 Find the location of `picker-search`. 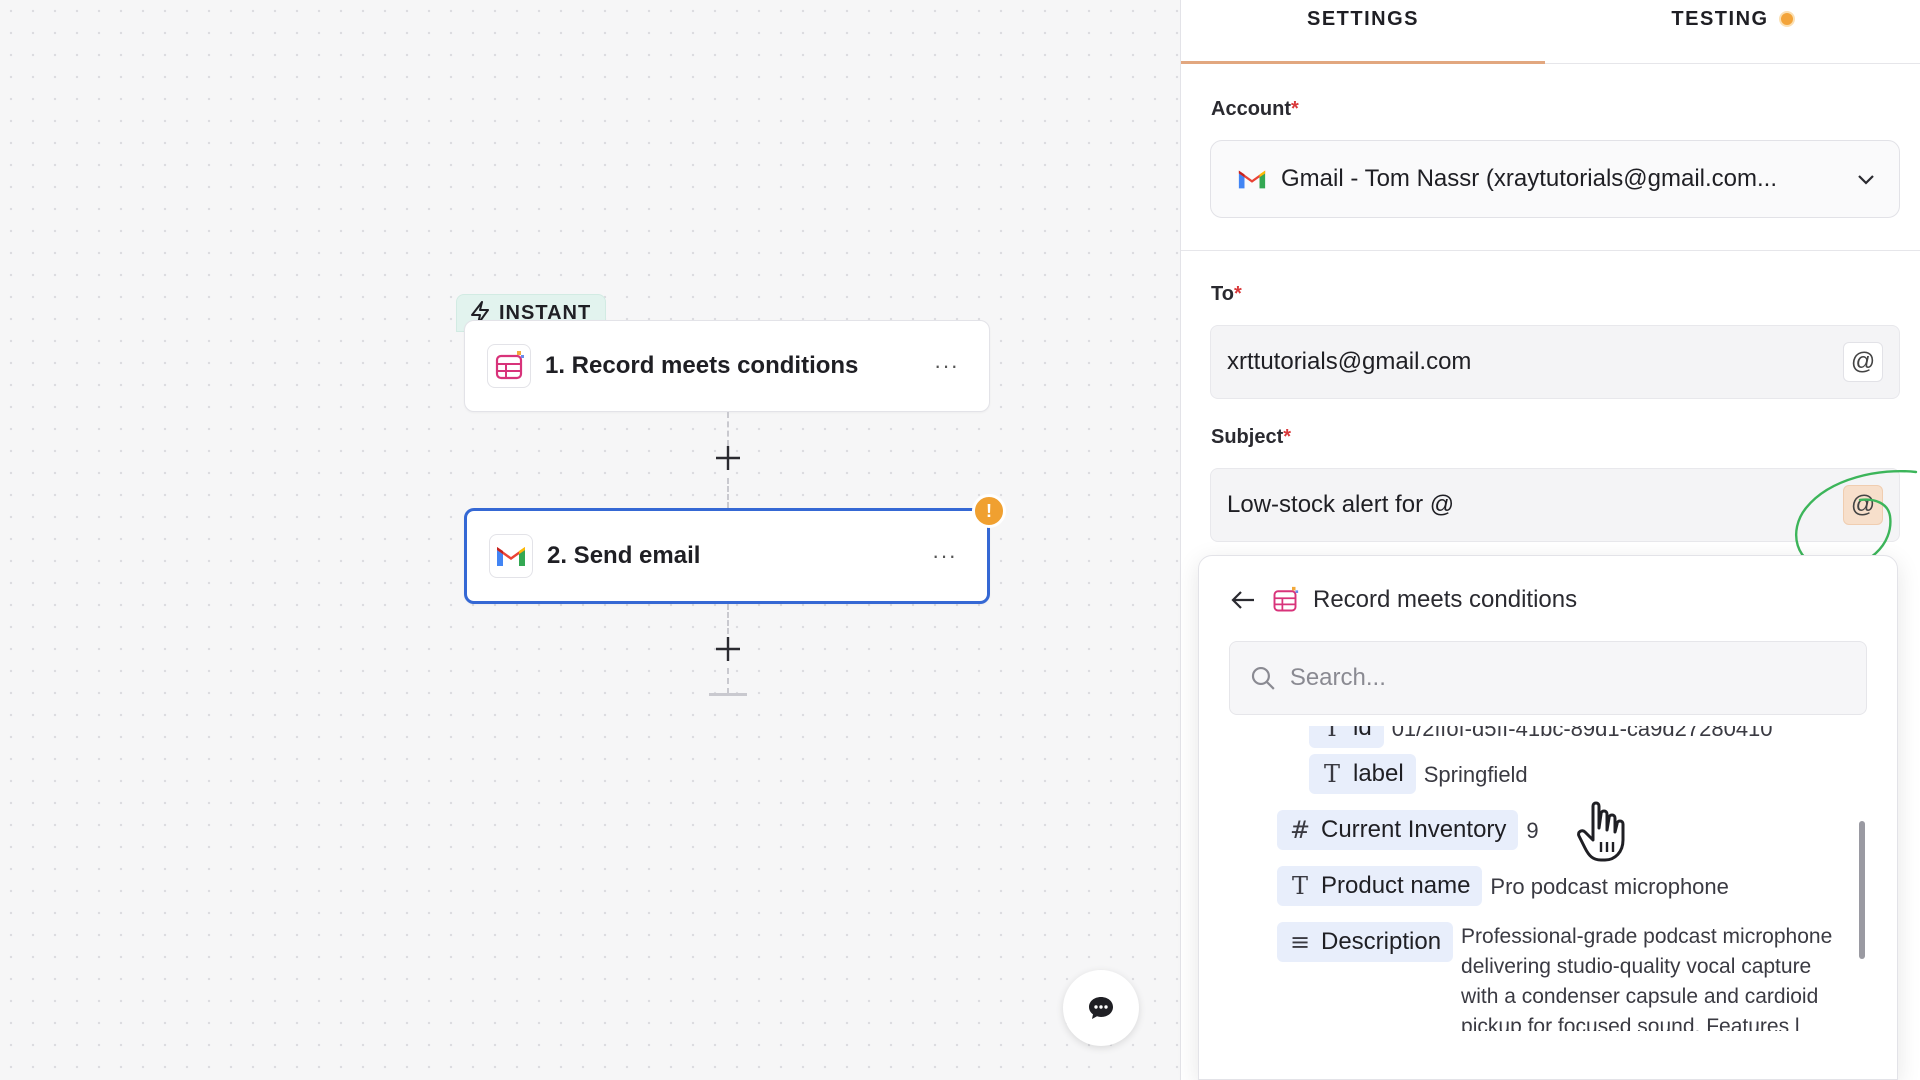

picker-search is located at coordinates (1548, 678).